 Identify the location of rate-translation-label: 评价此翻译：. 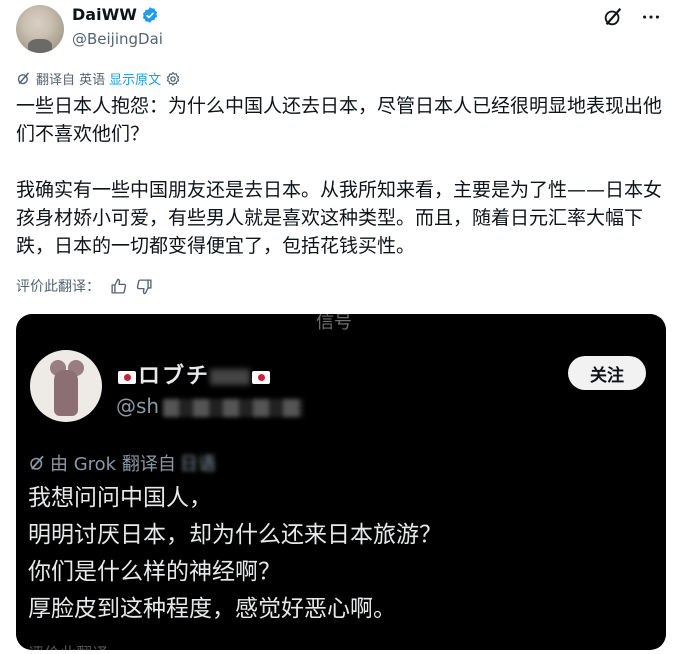
(58, 287).